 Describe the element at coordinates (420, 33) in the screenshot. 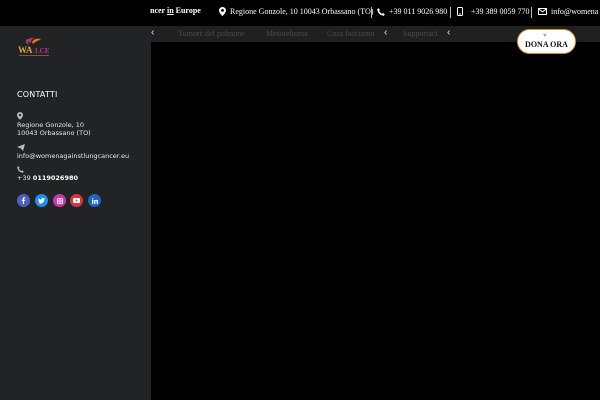

I see `nav-item-supportaci: Supportaci` at that location.